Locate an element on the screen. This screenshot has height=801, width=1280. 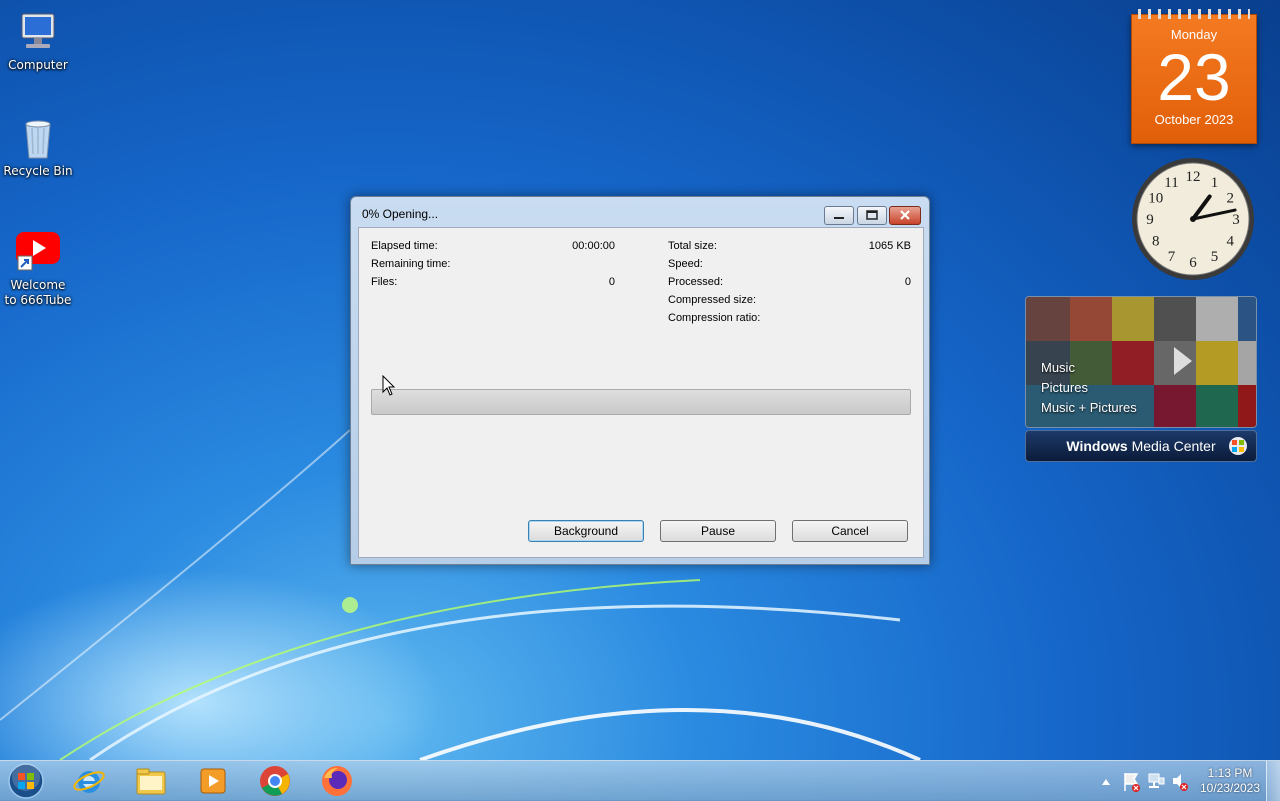
desktop-icon-666tube: Welcome to 666Tube is located at coordinates (38, 268).